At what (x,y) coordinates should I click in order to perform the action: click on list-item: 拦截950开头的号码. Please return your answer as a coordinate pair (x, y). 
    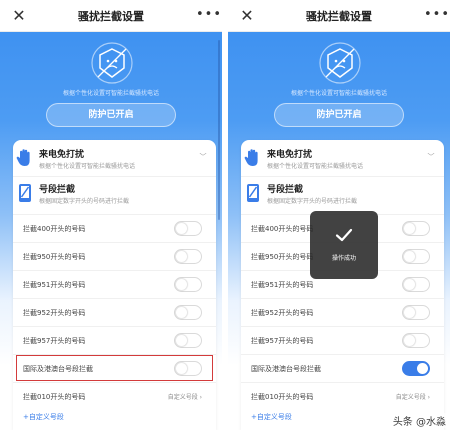
    Looking at the image, I should click on (114, 256).